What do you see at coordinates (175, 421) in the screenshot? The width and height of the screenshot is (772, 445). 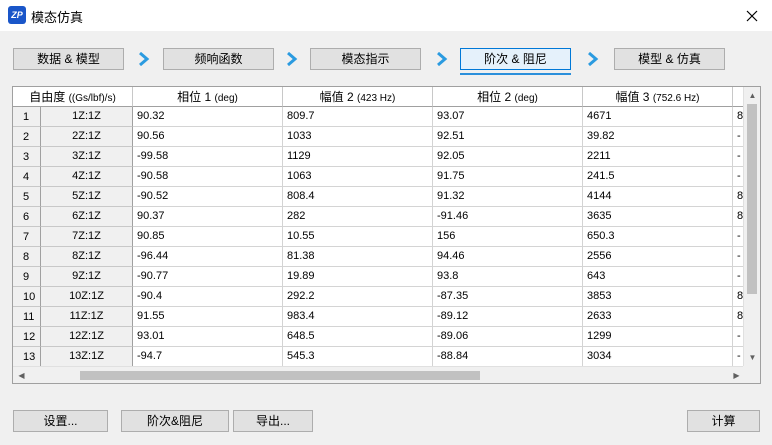 I see `order-damping-button: 阶次&阻尼` at bounding box center [175, 421].